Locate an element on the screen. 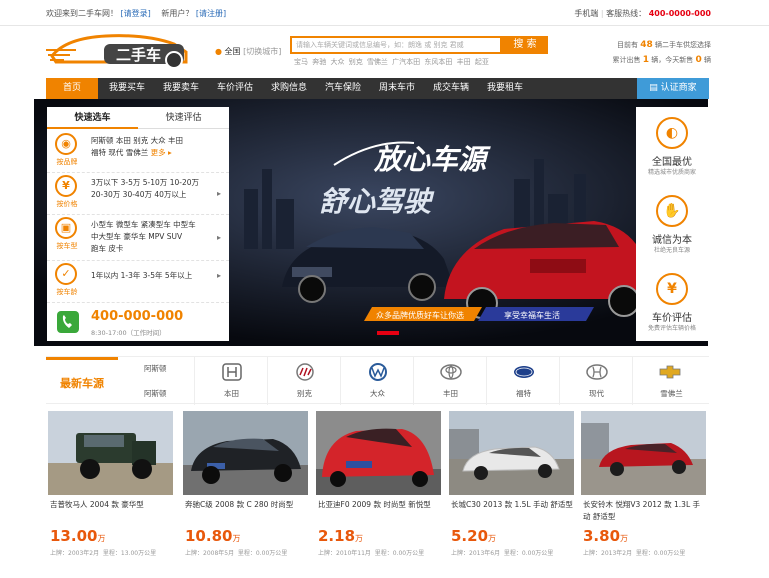  car-title: 比亚迪F0 2009 款 时尚型 新悦型 is located at coordinates (379, 505).